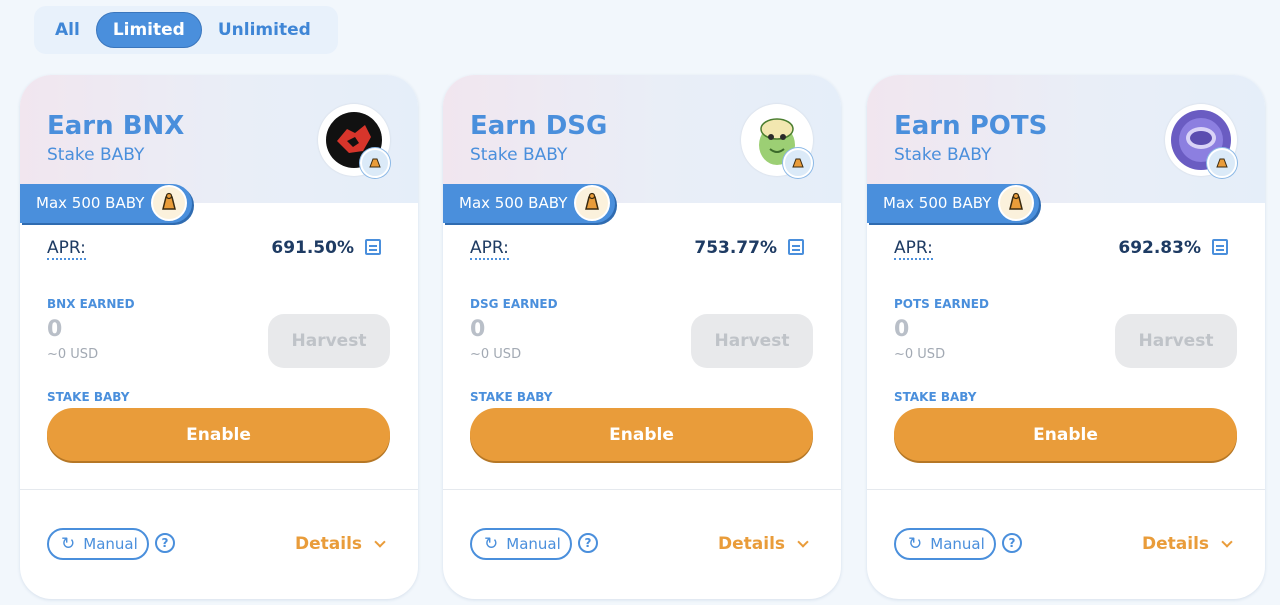 This screenshot has height=605, width=1280. I want to click on apr-value: 753.77%, so click(735, 248).